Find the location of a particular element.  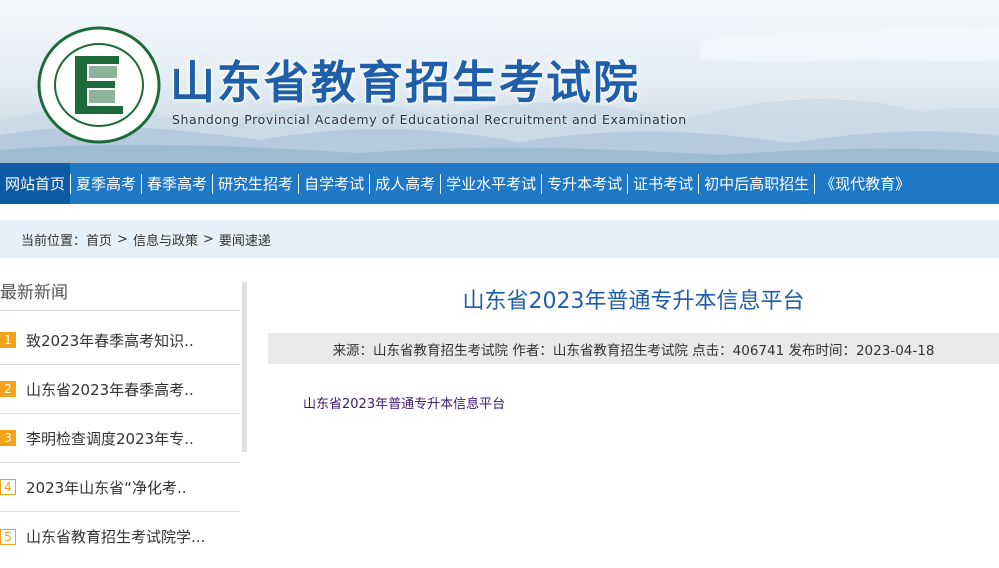

nav-item-9: 初中后高职招生 is located at coordinates (756, 183).